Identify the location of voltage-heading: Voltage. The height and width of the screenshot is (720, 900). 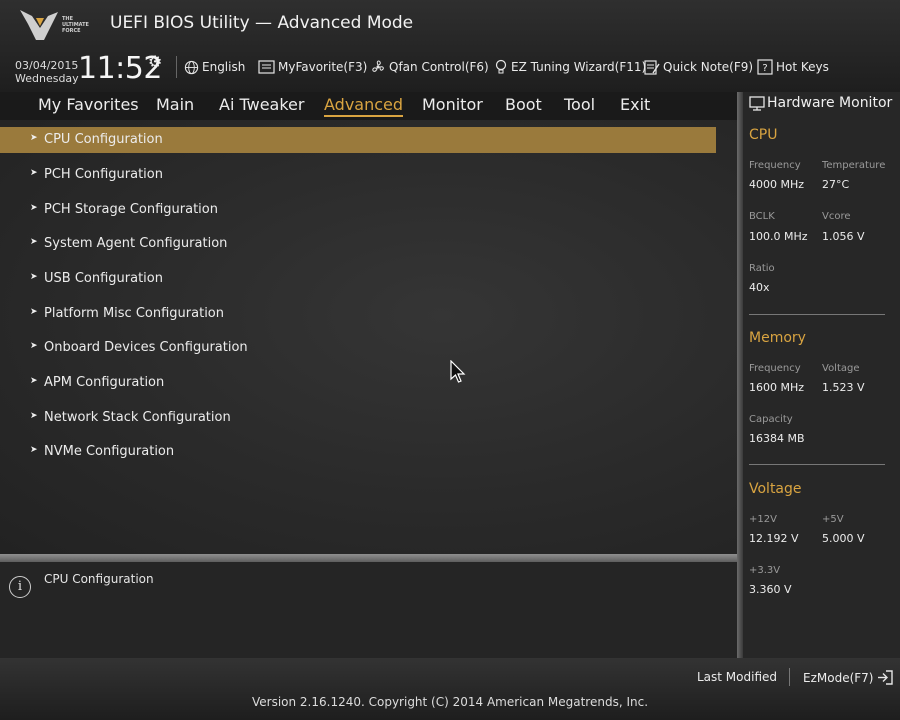
(775, 489).